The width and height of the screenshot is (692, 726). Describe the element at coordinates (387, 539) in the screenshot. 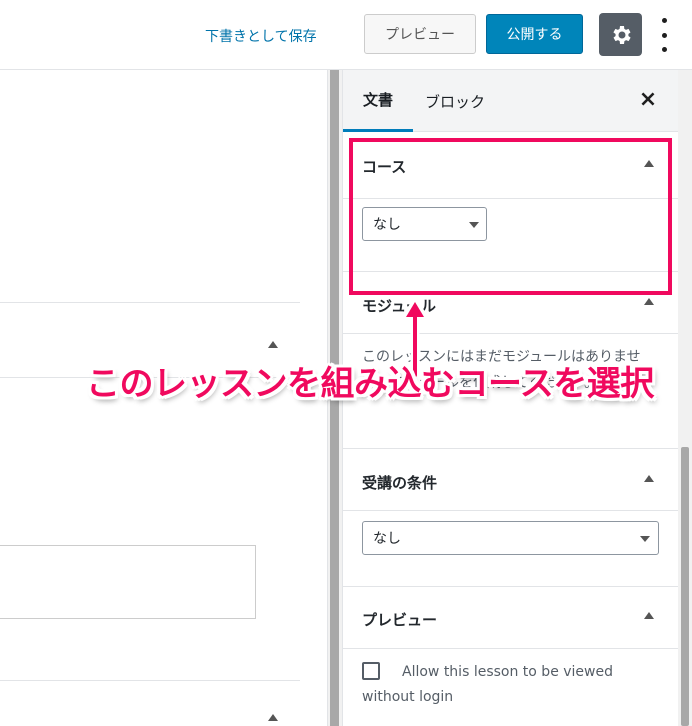

I see `prerequisite-select-value: なし` at that location.